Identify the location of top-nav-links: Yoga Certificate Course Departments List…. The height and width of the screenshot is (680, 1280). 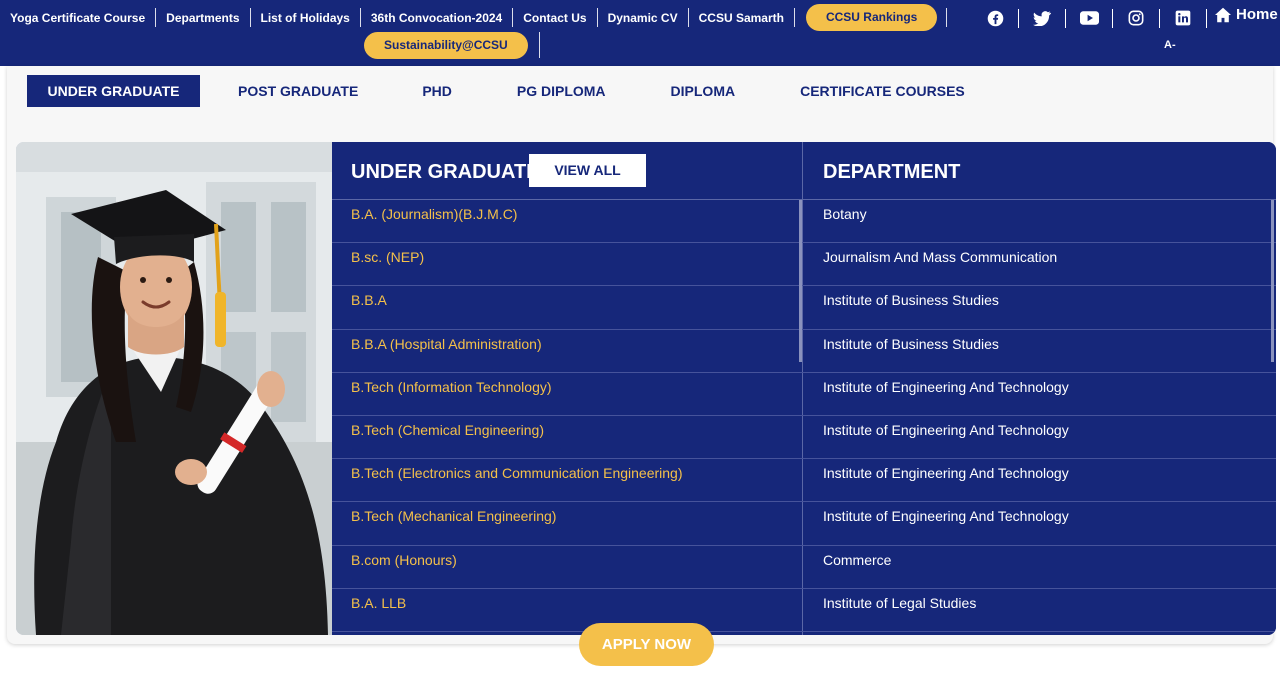
(474, 17).